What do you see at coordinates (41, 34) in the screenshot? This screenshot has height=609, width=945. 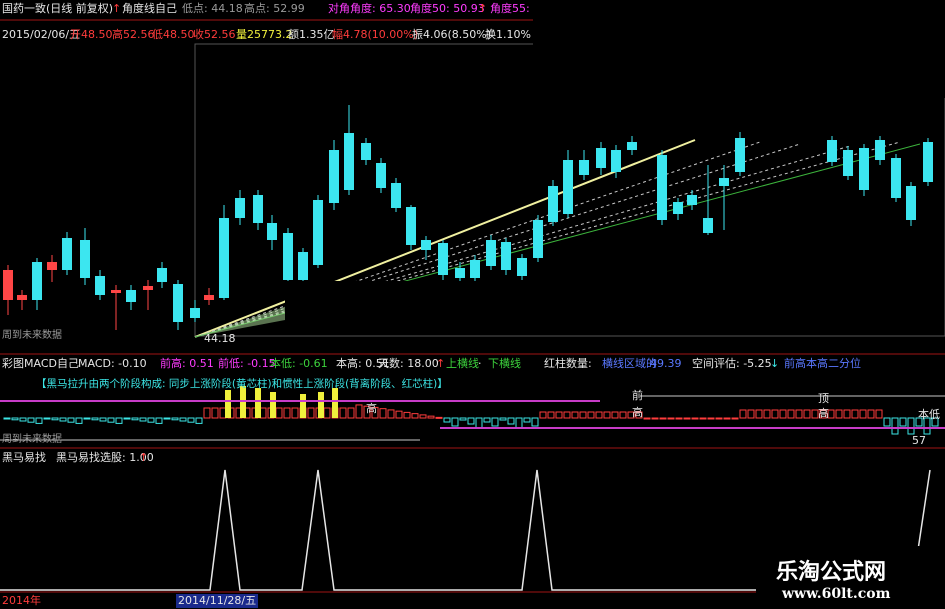 I see `quote-date: 2015/02/06/五` at bounding box center [41, 34].